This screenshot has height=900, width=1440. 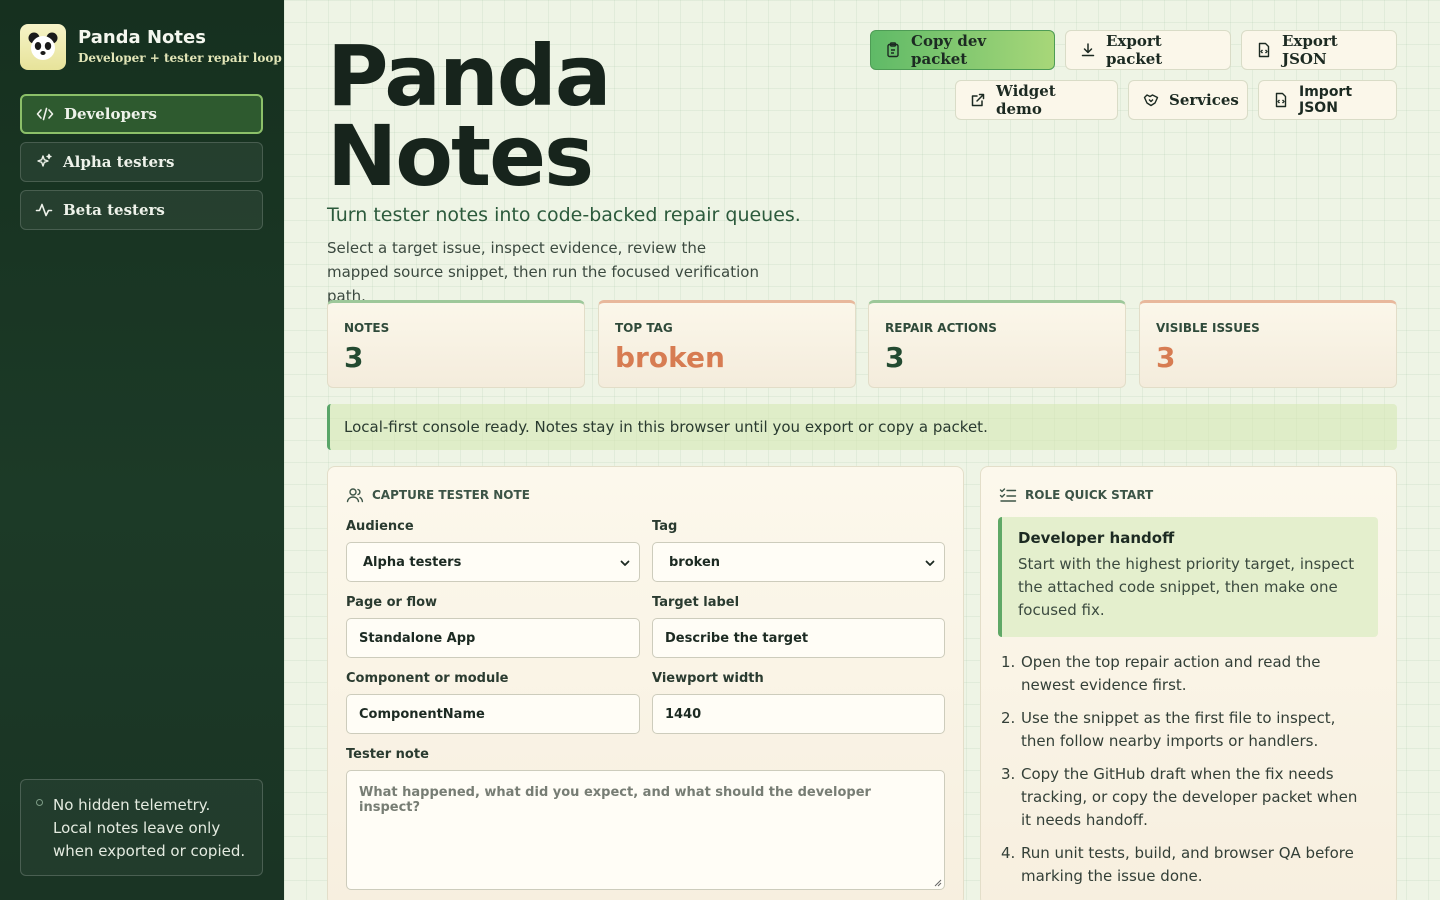 I want to click on role-nav: Developers Alpha testers Beta testers, so click(x=141, y=166).